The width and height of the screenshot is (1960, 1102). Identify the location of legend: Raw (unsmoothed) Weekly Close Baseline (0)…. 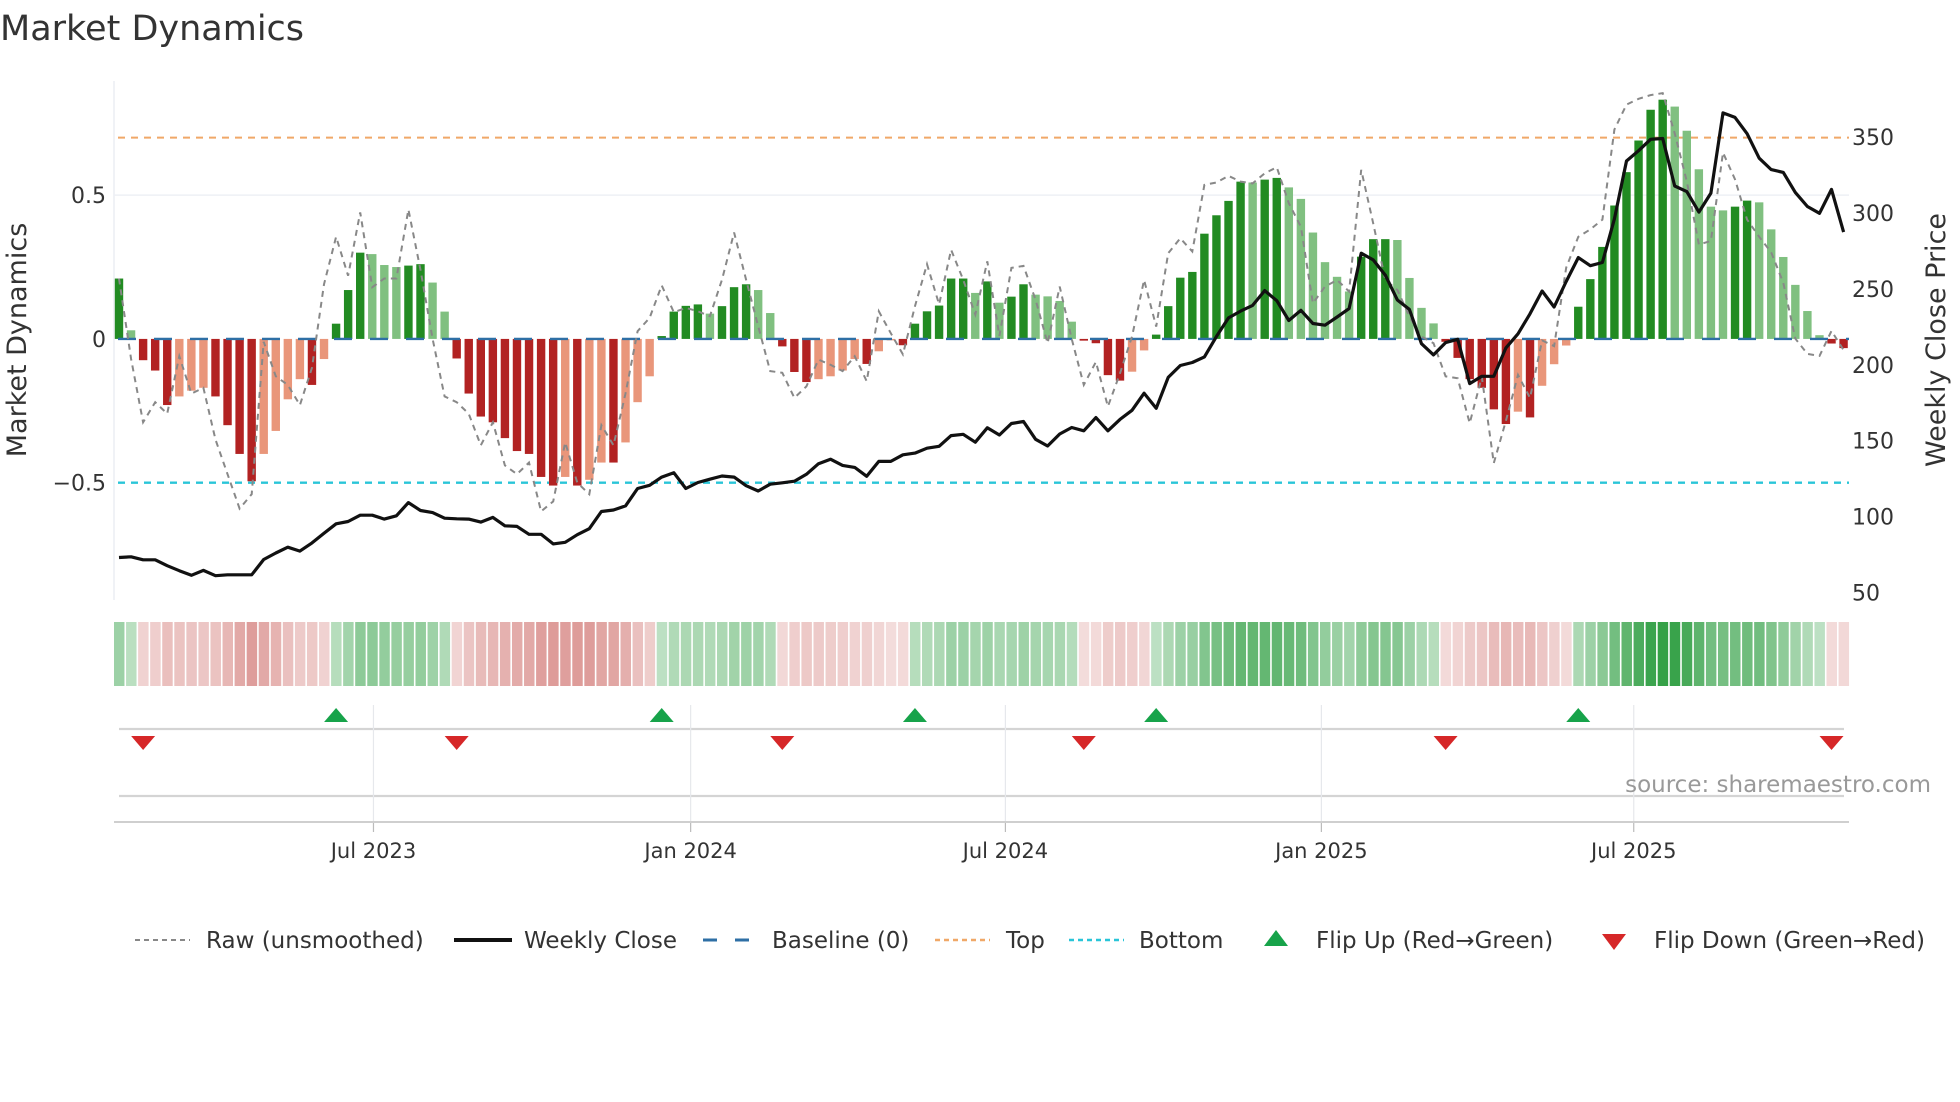
(1030, 941).